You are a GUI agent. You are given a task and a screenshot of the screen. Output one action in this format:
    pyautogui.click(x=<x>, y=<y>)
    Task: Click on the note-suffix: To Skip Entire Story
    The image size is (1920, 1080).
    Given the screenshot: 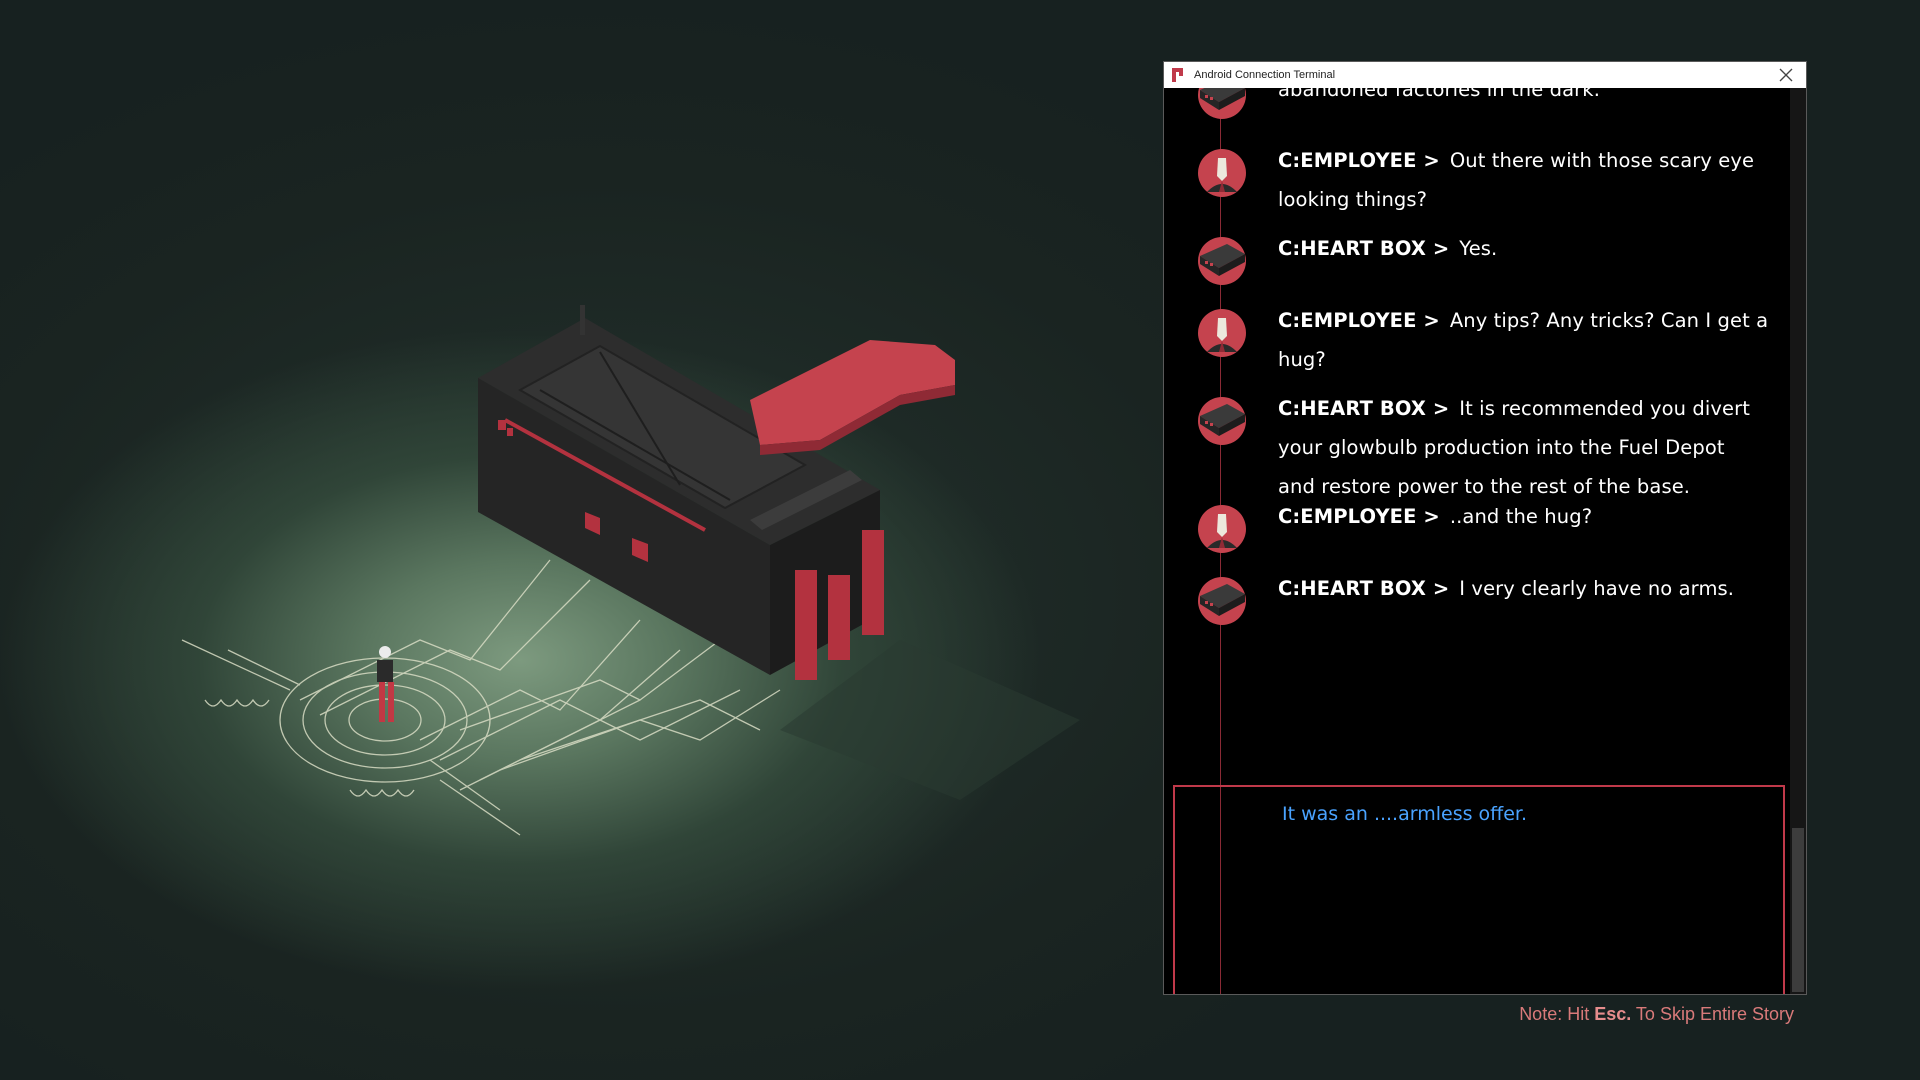 What is the action you would take?
    pyautogui.click(x=1712, y=1014)
    